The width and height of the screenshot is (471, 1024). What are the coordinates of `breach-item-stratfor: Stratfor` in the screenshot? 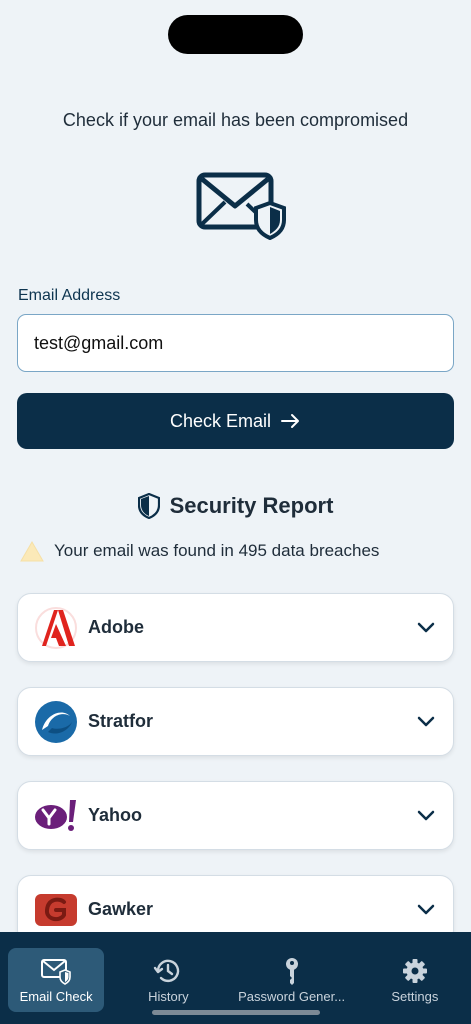 It's located at (235, 721).